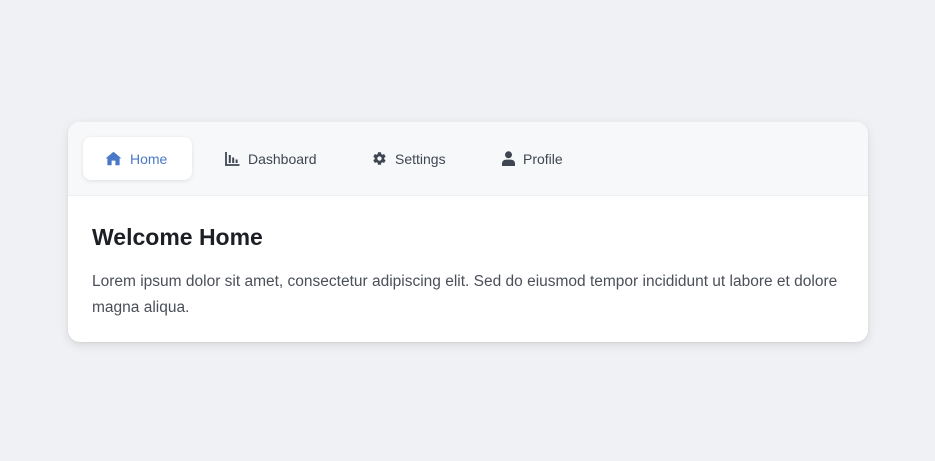  I want to click on tab-home: Home, so click(137, 158).